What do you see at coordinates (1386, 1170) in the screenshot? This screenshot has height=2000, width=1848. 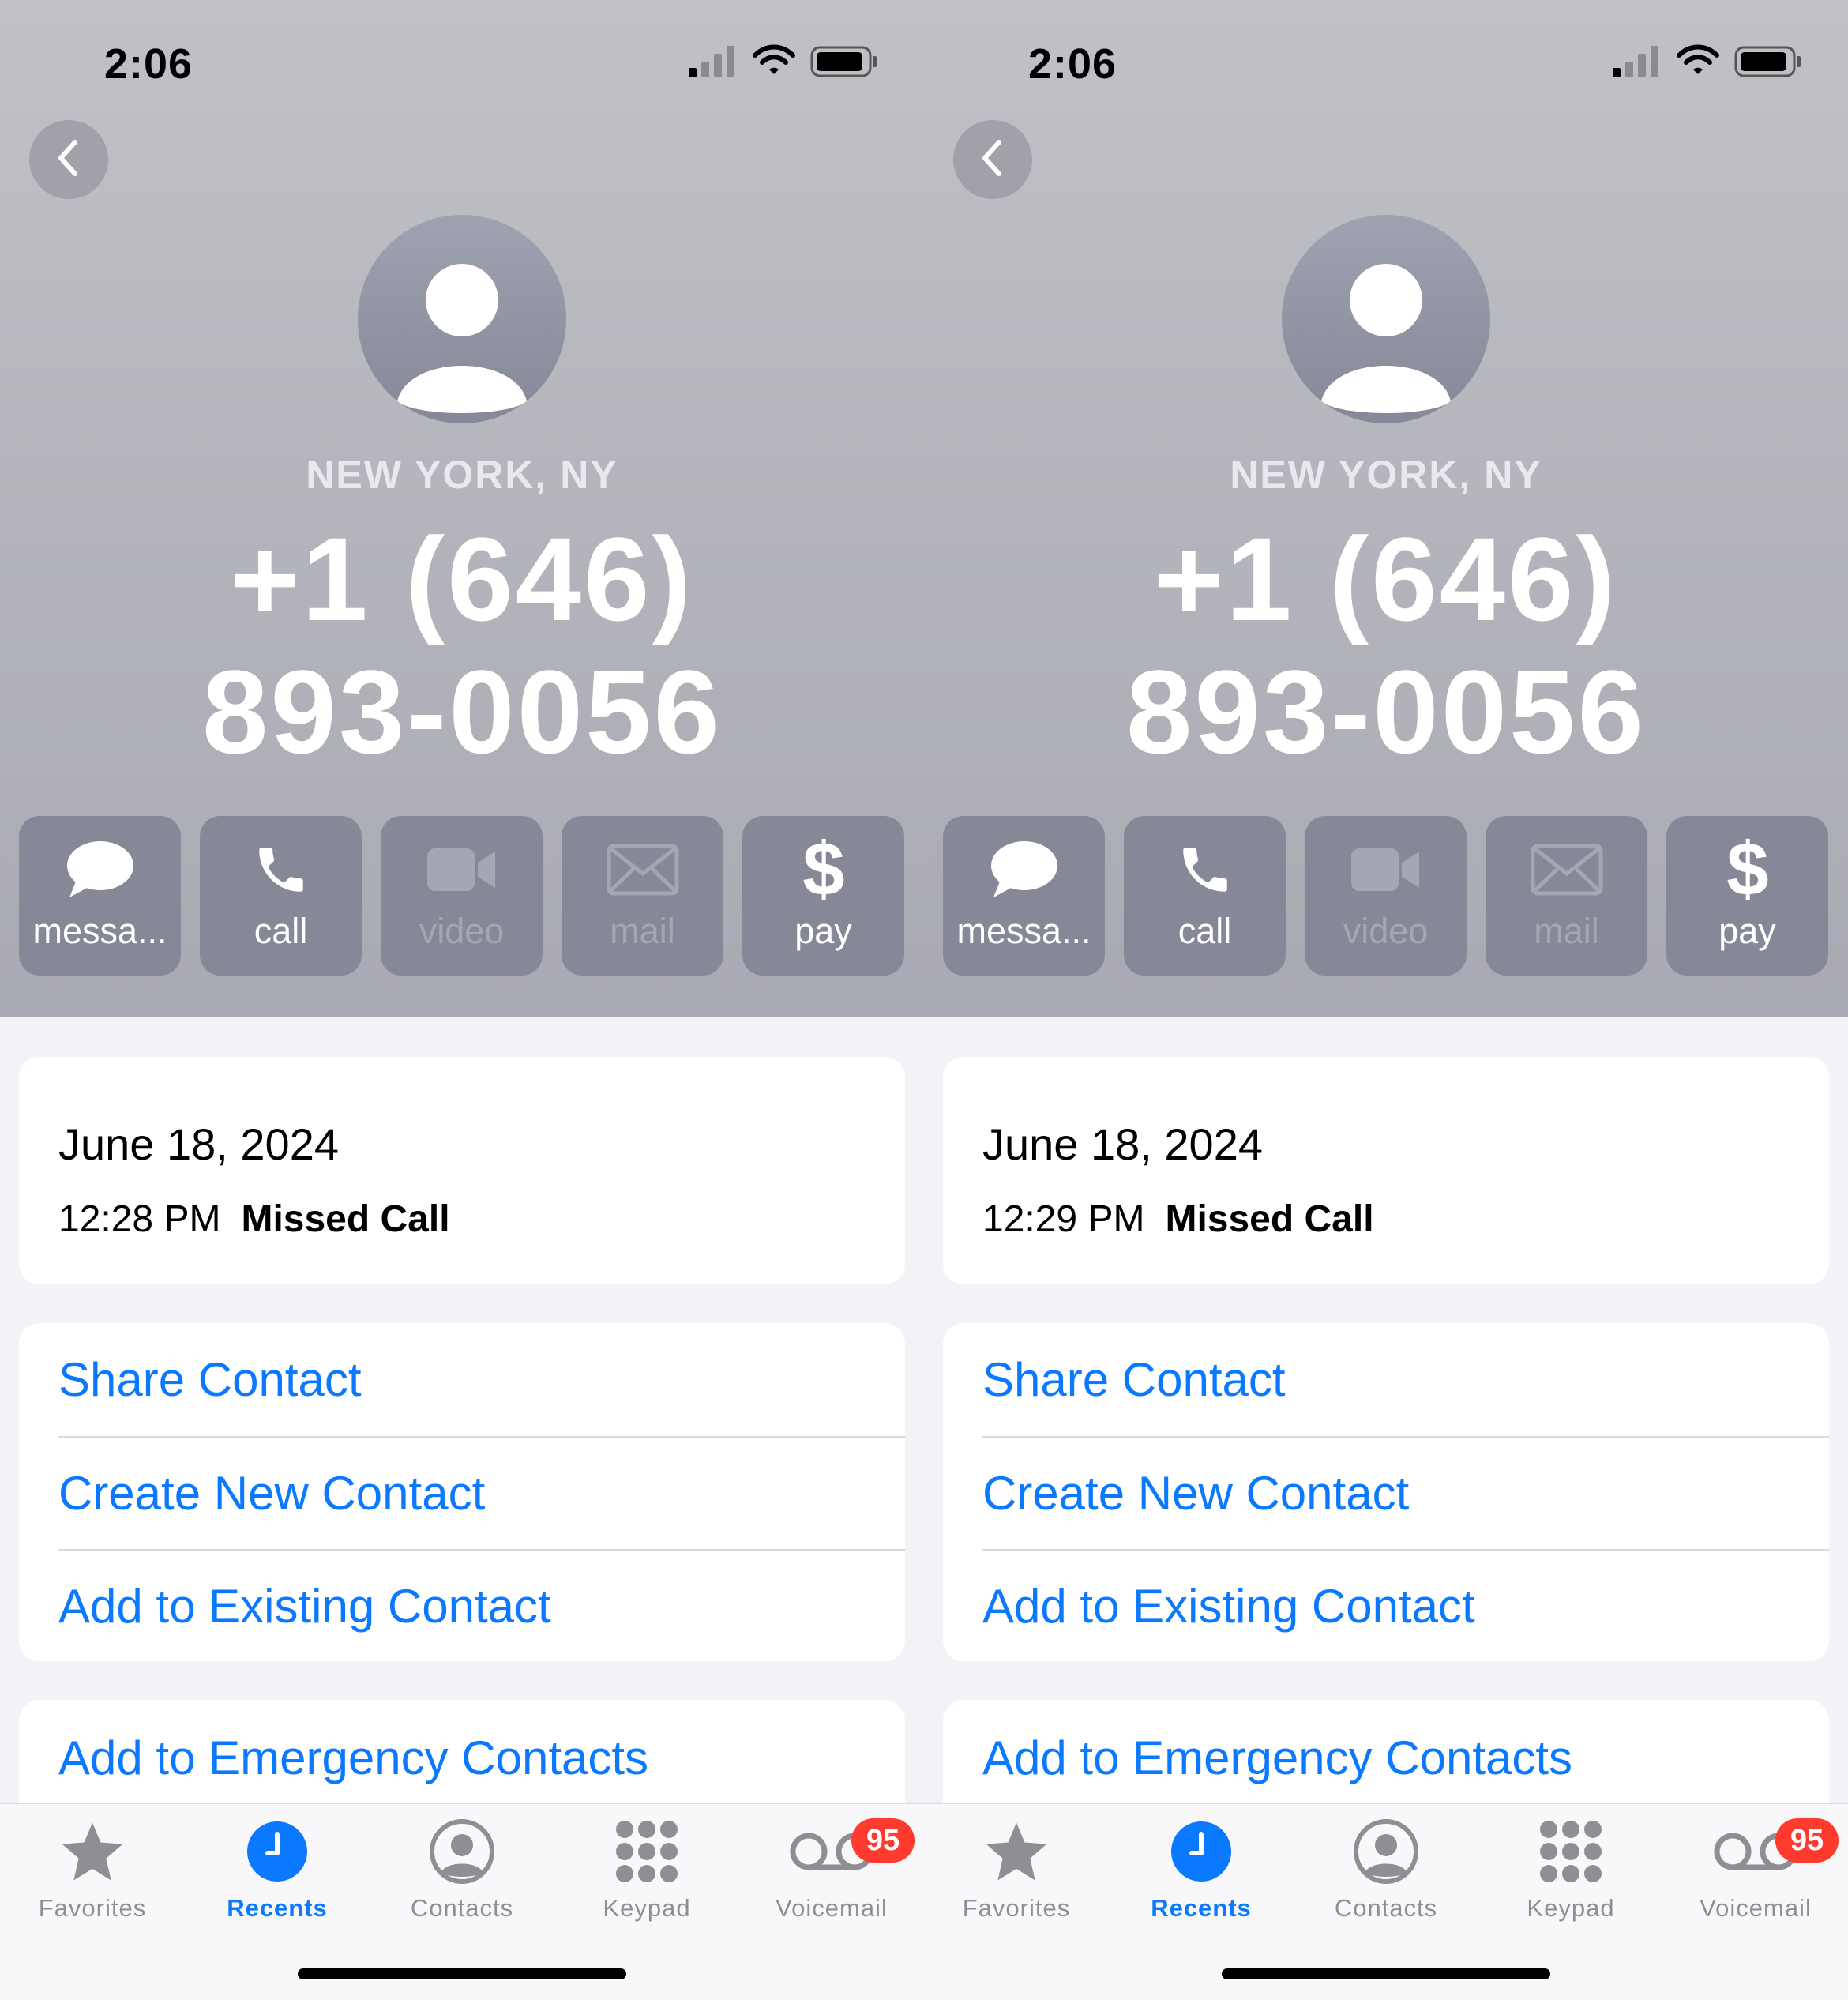 I see `call-history-card: June 18, 2024 12:29 PM Missed Call` at bounding box center [1386, 1170].